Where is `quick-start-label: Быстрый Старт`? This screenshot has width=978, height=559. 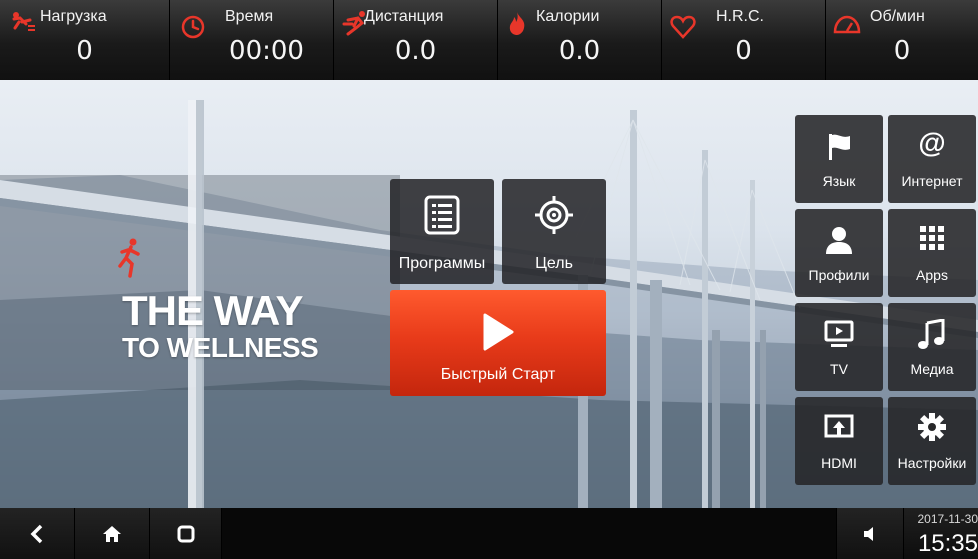
quick-start-label: Быстрый Старт is located at coordinates (498, 374).